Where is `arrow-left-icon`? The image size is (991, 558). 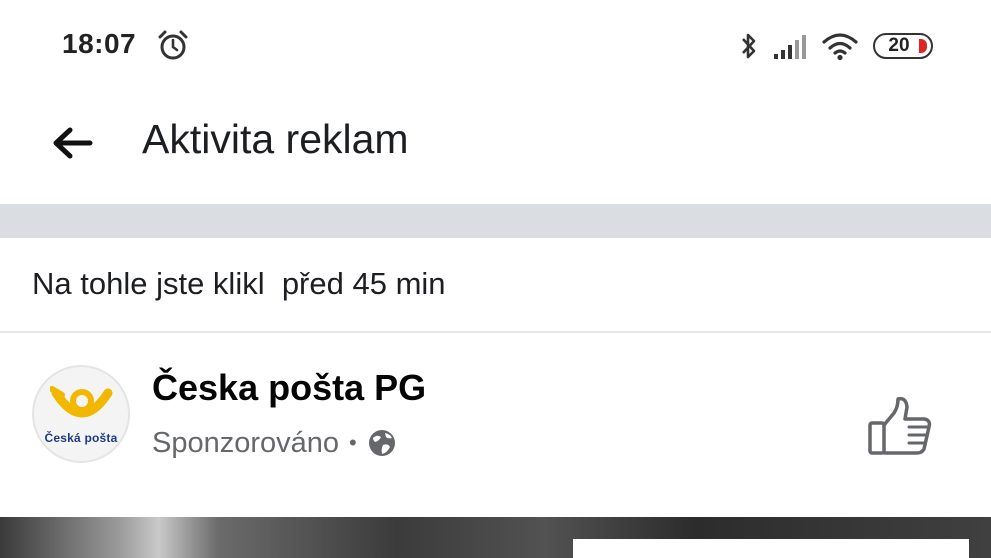
arrow-left-icon is located at coordinates (73, 143).